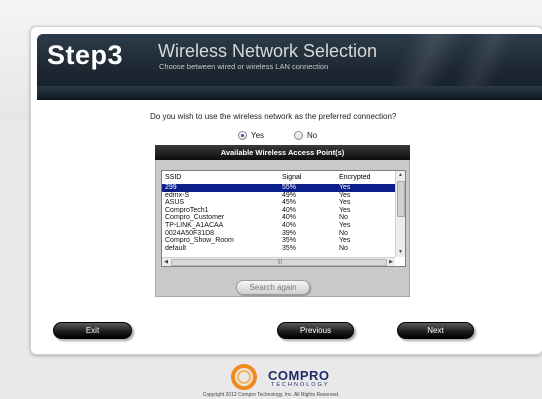  What do you see at coordinates (289, 195) in the screenshot?
I see `cell-signal: 49%` at bounding box center [289, 195].